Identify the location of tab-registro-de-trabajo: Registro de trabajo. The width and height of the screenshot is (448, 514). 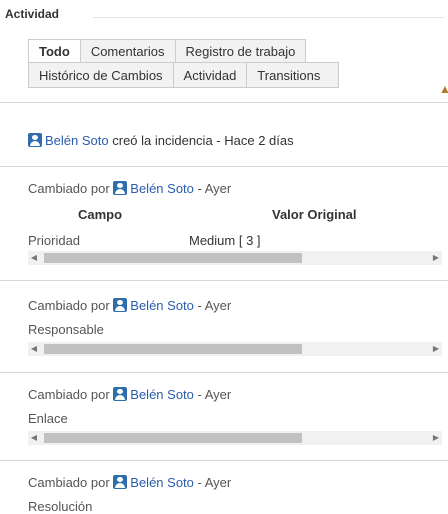
(240, 51).